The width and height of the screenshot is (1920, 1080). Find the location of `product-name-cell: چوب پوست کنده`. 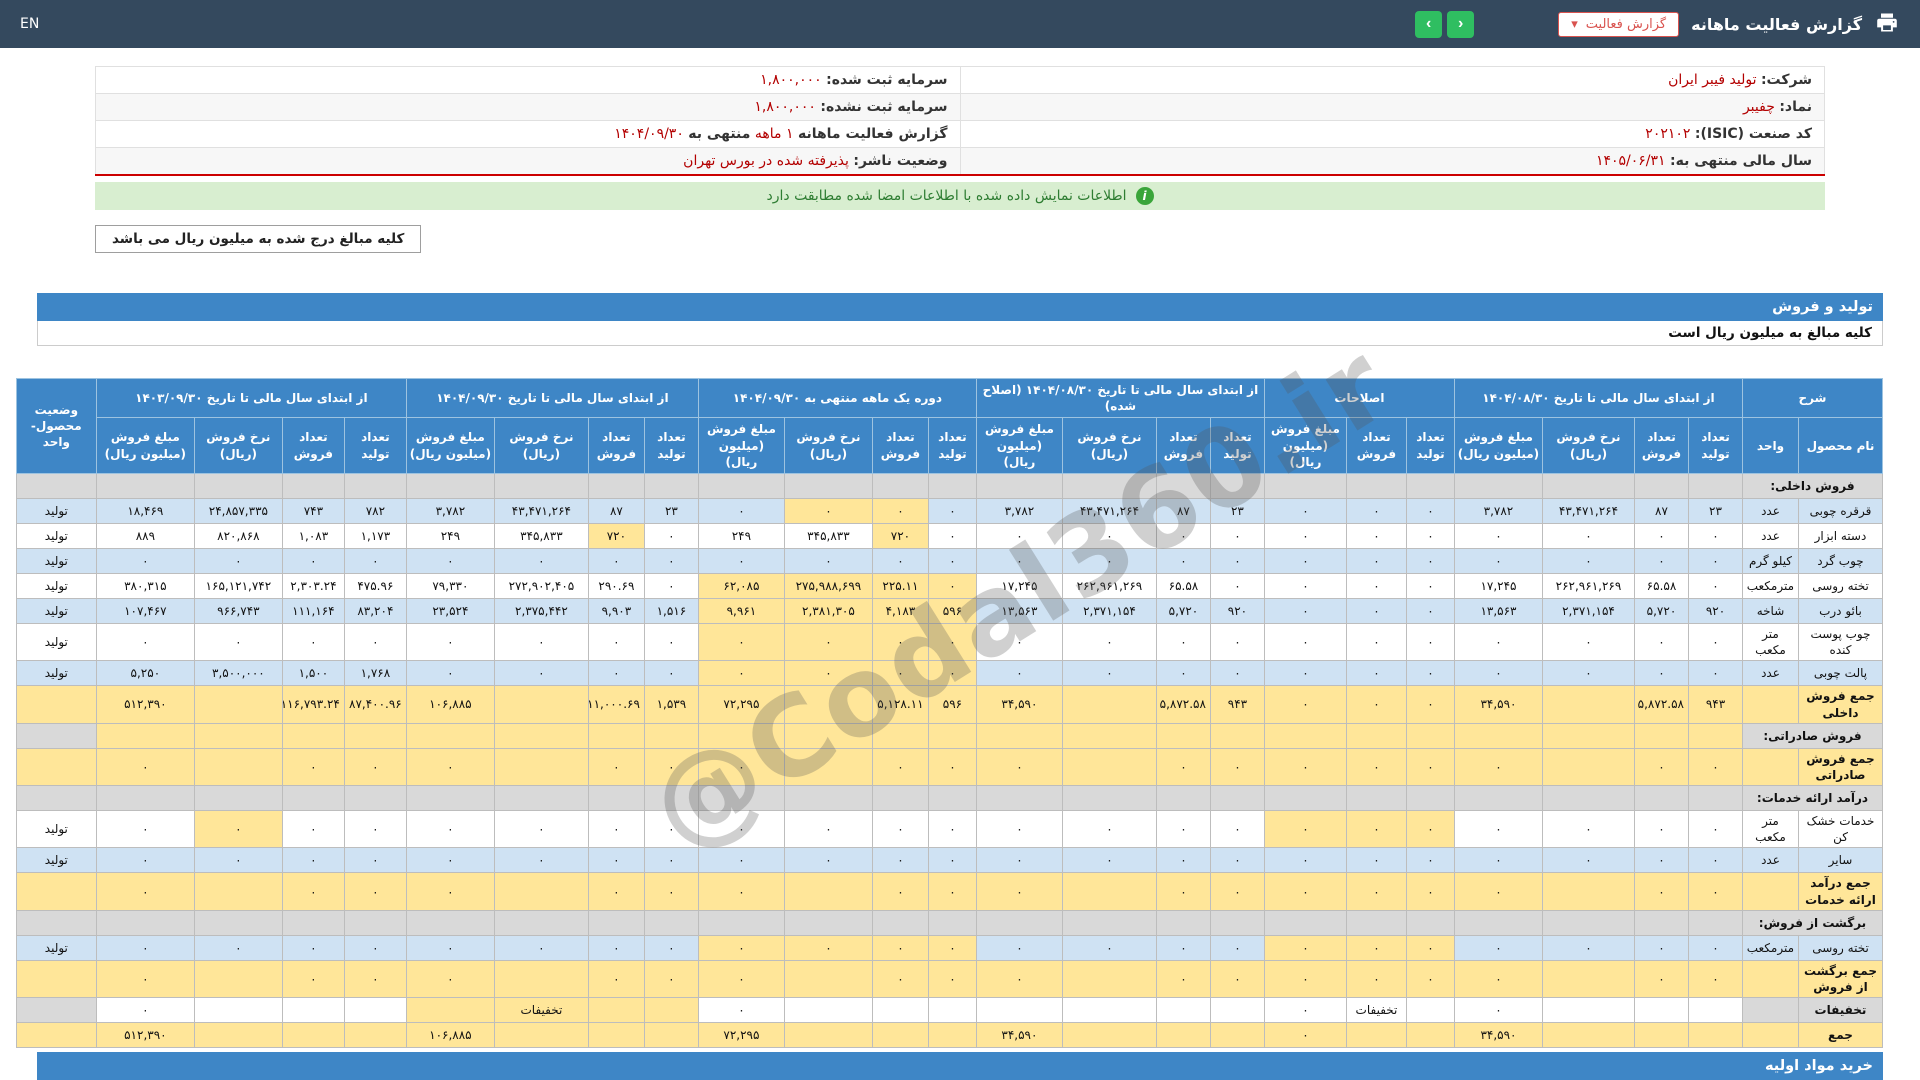

product-name-cell: چوب پوست کنده is located at coordinates (1840, 642).